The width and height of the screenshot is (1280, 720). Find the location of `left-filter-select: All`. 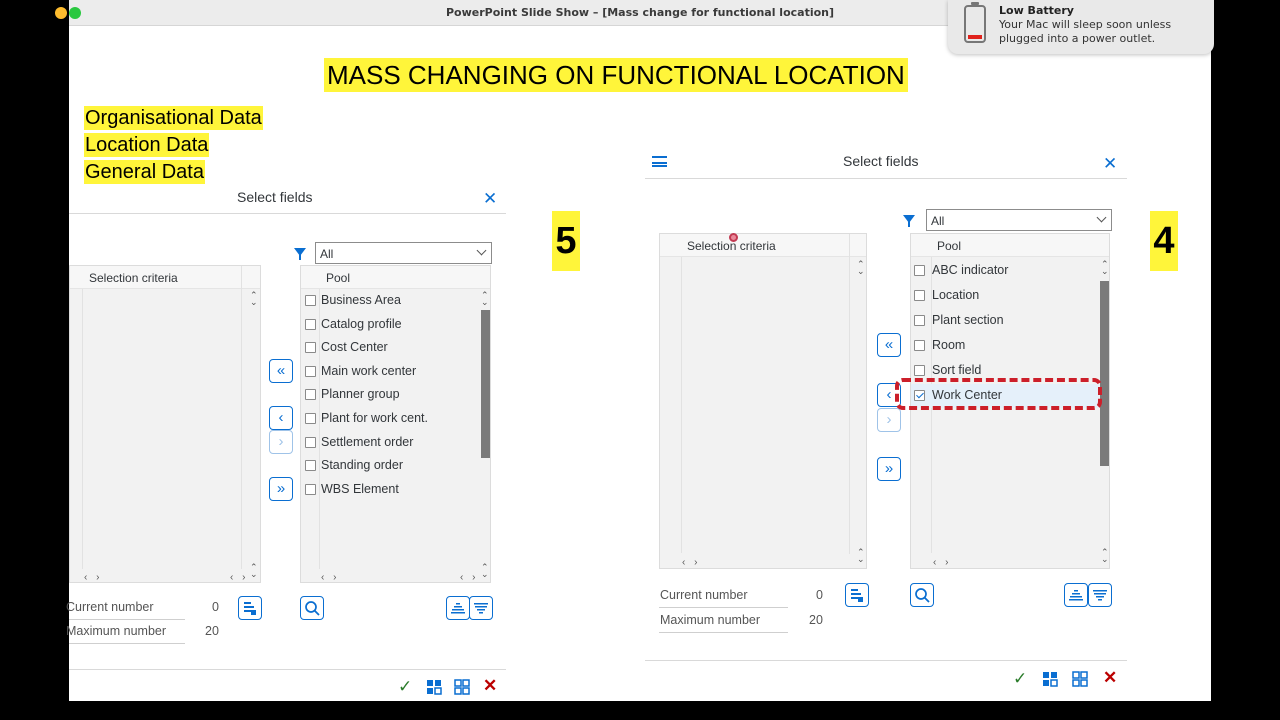

left-filter-select: All is located at coordinates (403, 253).